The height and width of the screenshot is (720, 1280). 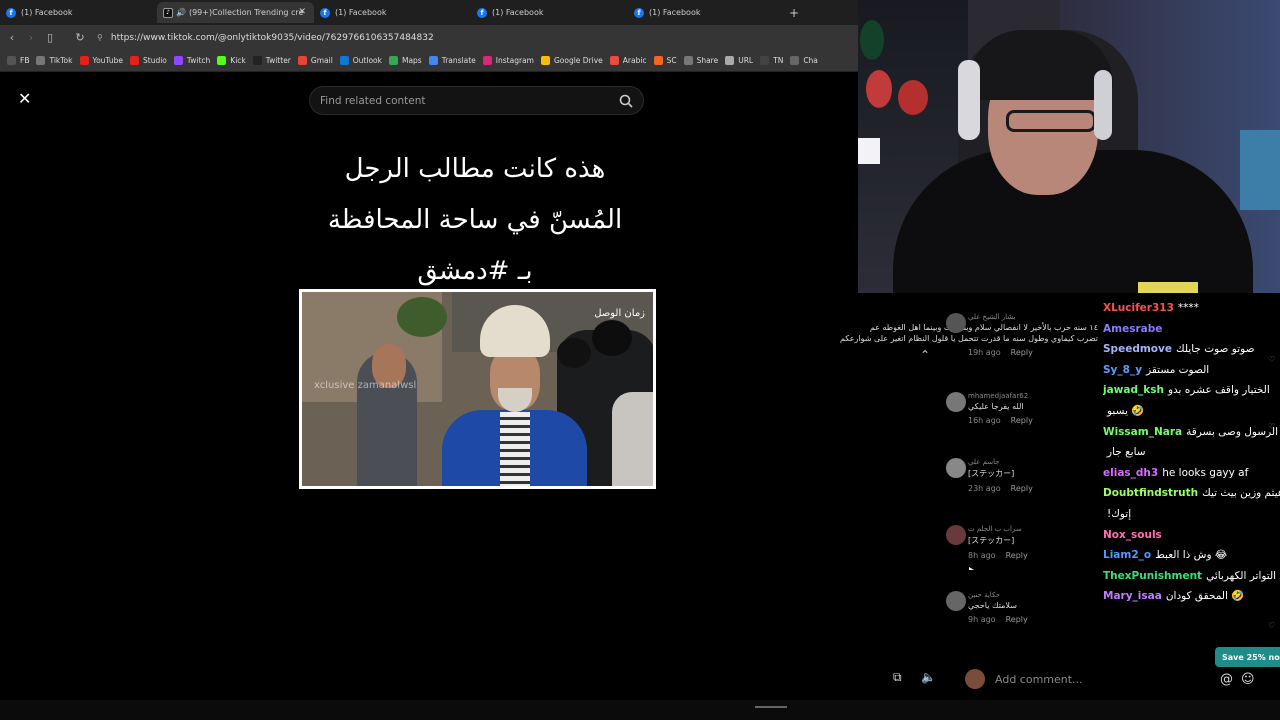 What do you see at coordinates (80, 37) in the screenshot?
I see `reload-button: ↻` at bounding box center [80, 37].